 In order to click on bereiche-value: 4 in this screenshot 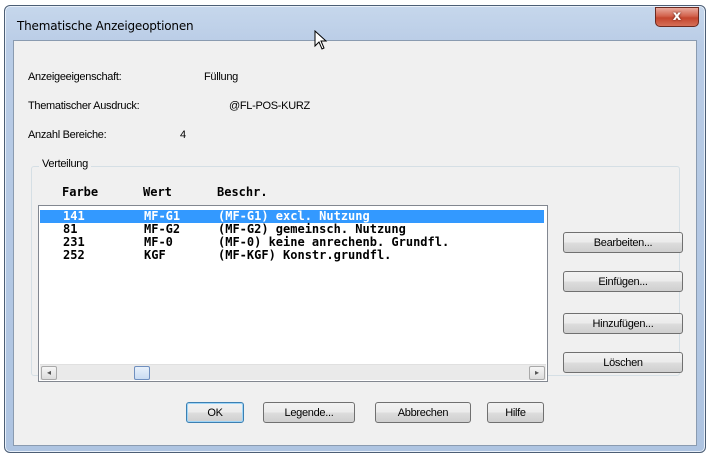, I will do `click(183, 135)`.